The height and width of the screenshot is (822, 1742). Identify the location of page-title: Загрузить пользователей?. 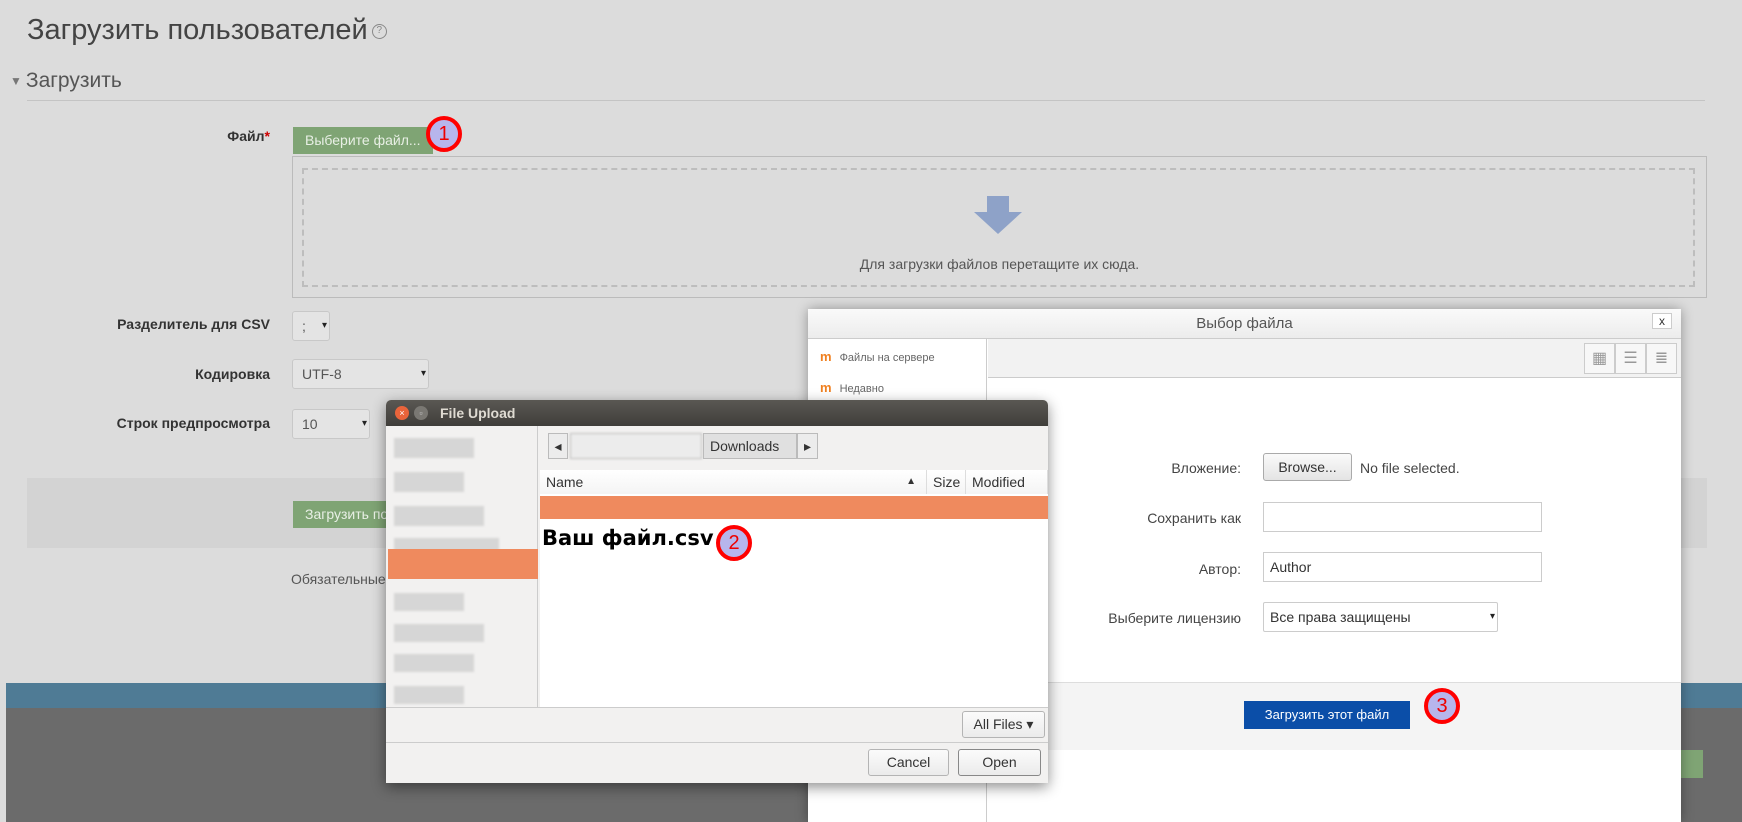
(207, 30).